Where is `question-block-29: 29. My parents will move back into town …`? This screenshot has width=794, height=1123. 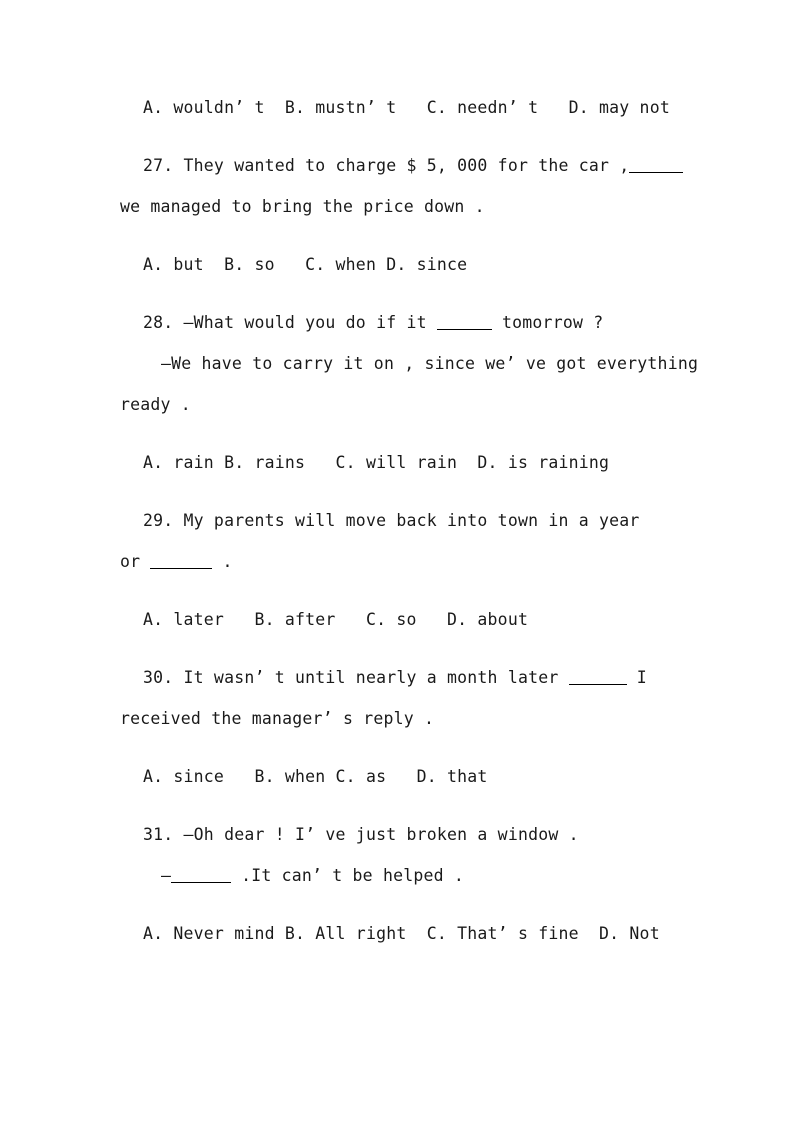
question-block-29: 29. My parents will move back into town … is located at coordinates (398, 544).